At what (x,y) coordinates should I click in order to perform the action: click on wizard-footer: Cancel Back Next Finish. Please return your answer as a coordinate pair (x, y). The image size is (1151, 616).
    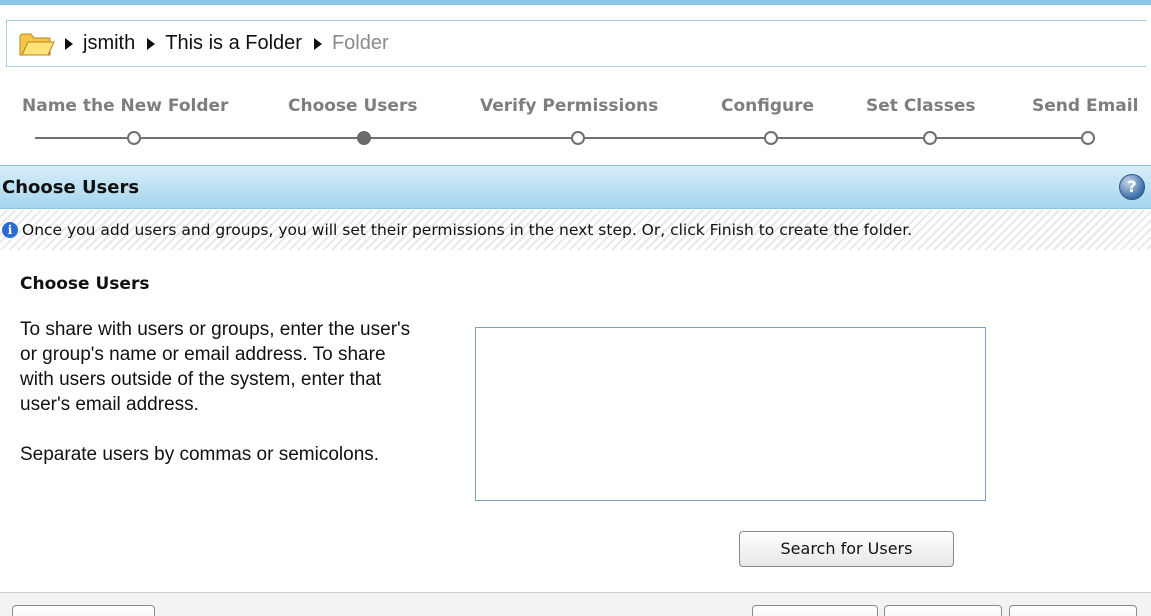
    Looking at the image, I should click on (575, 604).